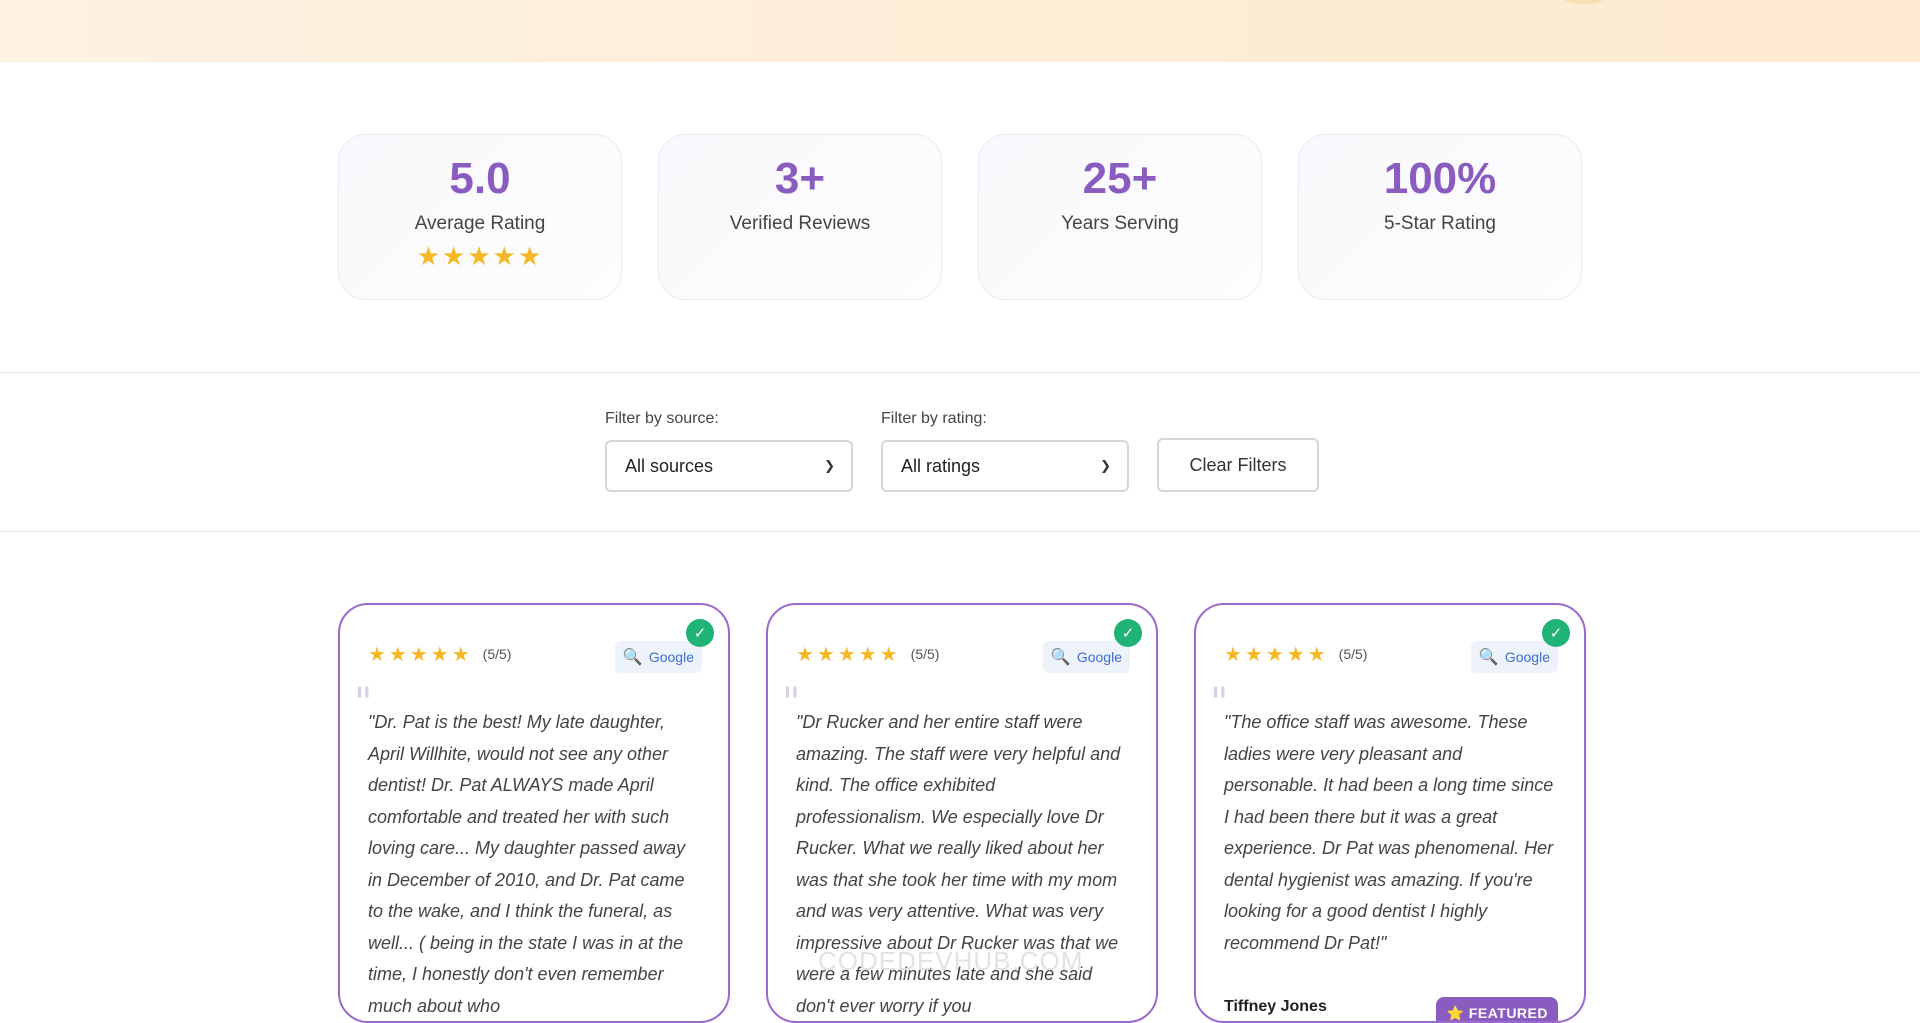 This screenshot has height=1023, width=1920. I want to click on stat-card-five-star: 100% 5-Star Rating, so click(1440, 217).